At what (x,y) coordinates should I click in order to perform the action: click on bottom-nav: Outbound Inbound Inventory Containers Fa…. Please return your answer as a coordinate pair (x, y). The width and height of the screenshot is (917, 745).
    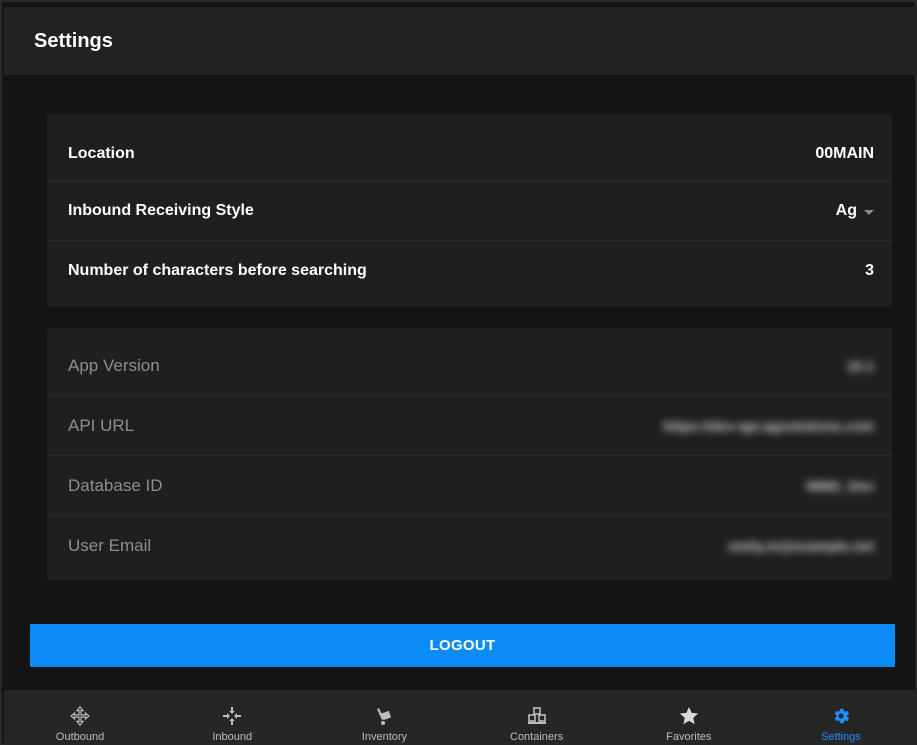
    Looking at the image, I should click on (460, 717).